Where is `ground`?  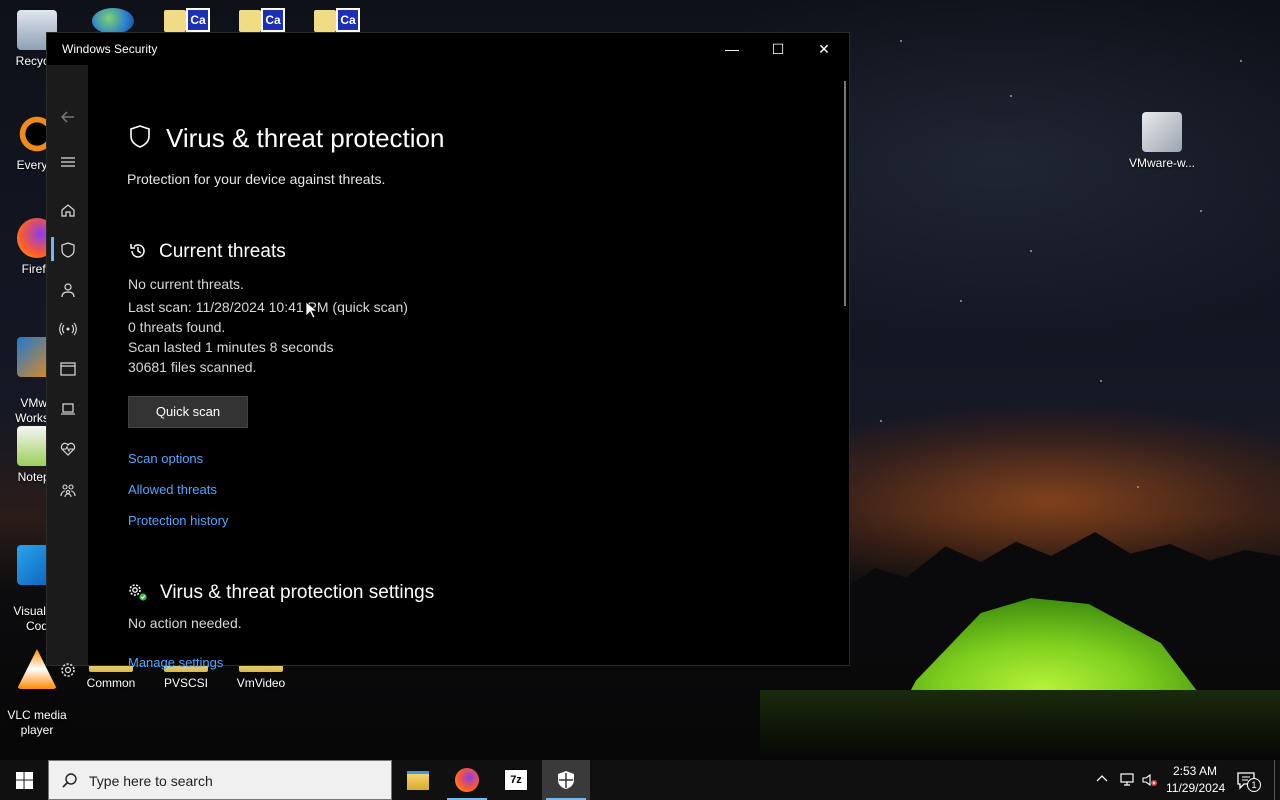 ground is located at coordinates (1020, 725).